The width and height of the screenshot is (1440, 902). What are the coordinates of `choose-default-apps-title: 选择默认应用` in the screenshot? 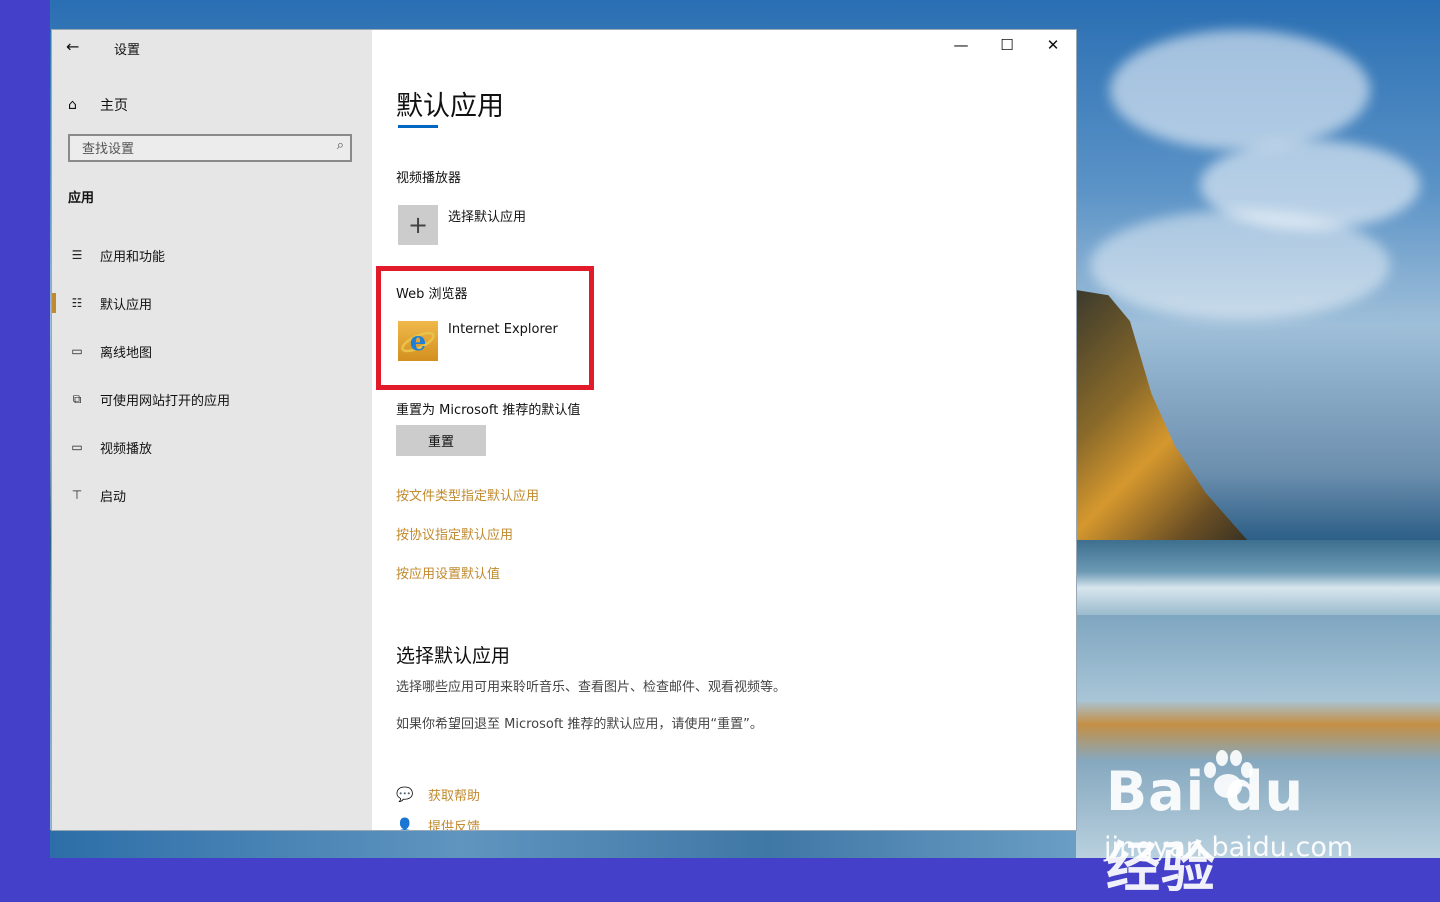 It's located at (453, 656).